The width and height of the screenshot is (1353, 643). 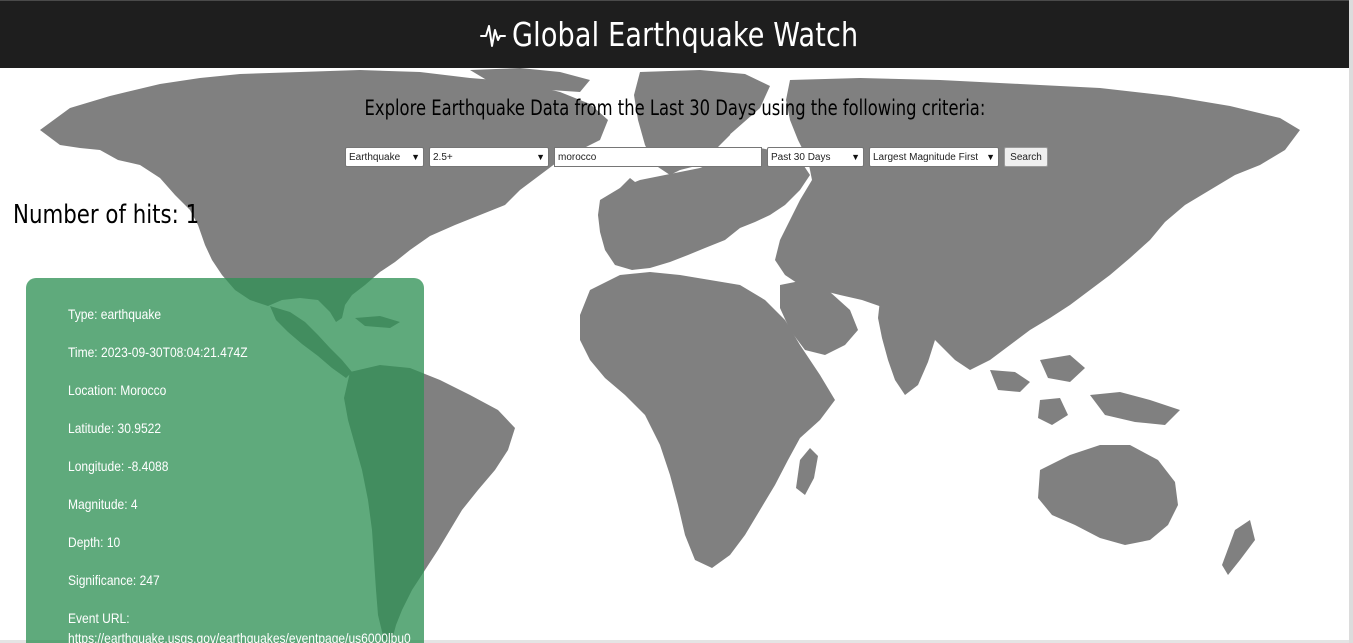 I want to click on event-depth: Depth: 10, so click(x=94, y=542).